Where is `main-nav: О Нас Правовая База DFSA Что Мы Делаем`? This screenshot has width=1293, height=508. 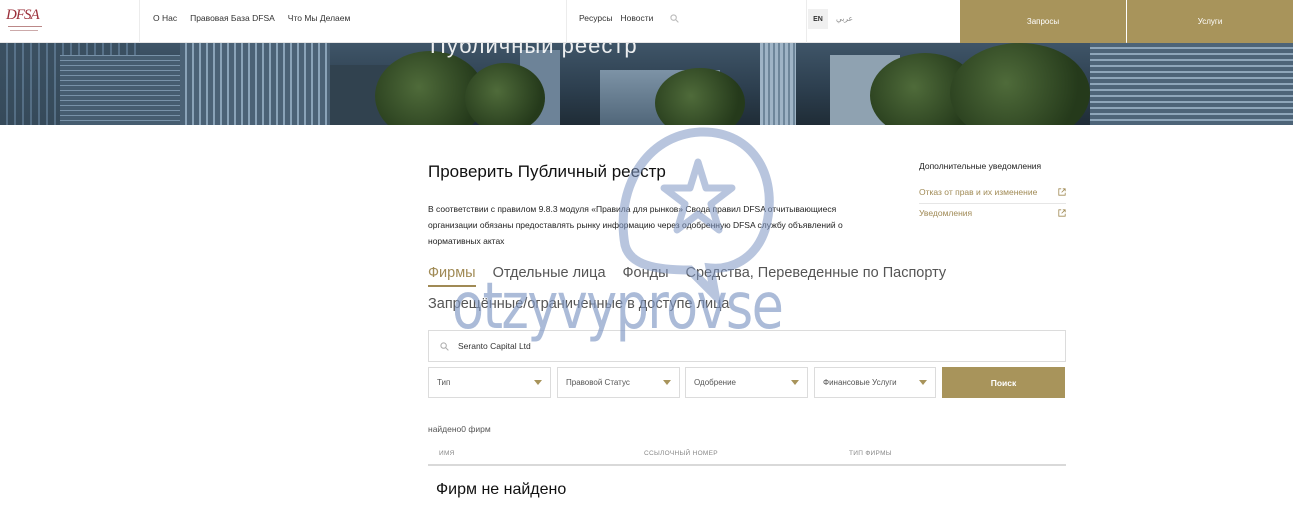 main-nav: О Нас Правовая База DFSA Что Мы Делаем is located at coordinates (251, 18).